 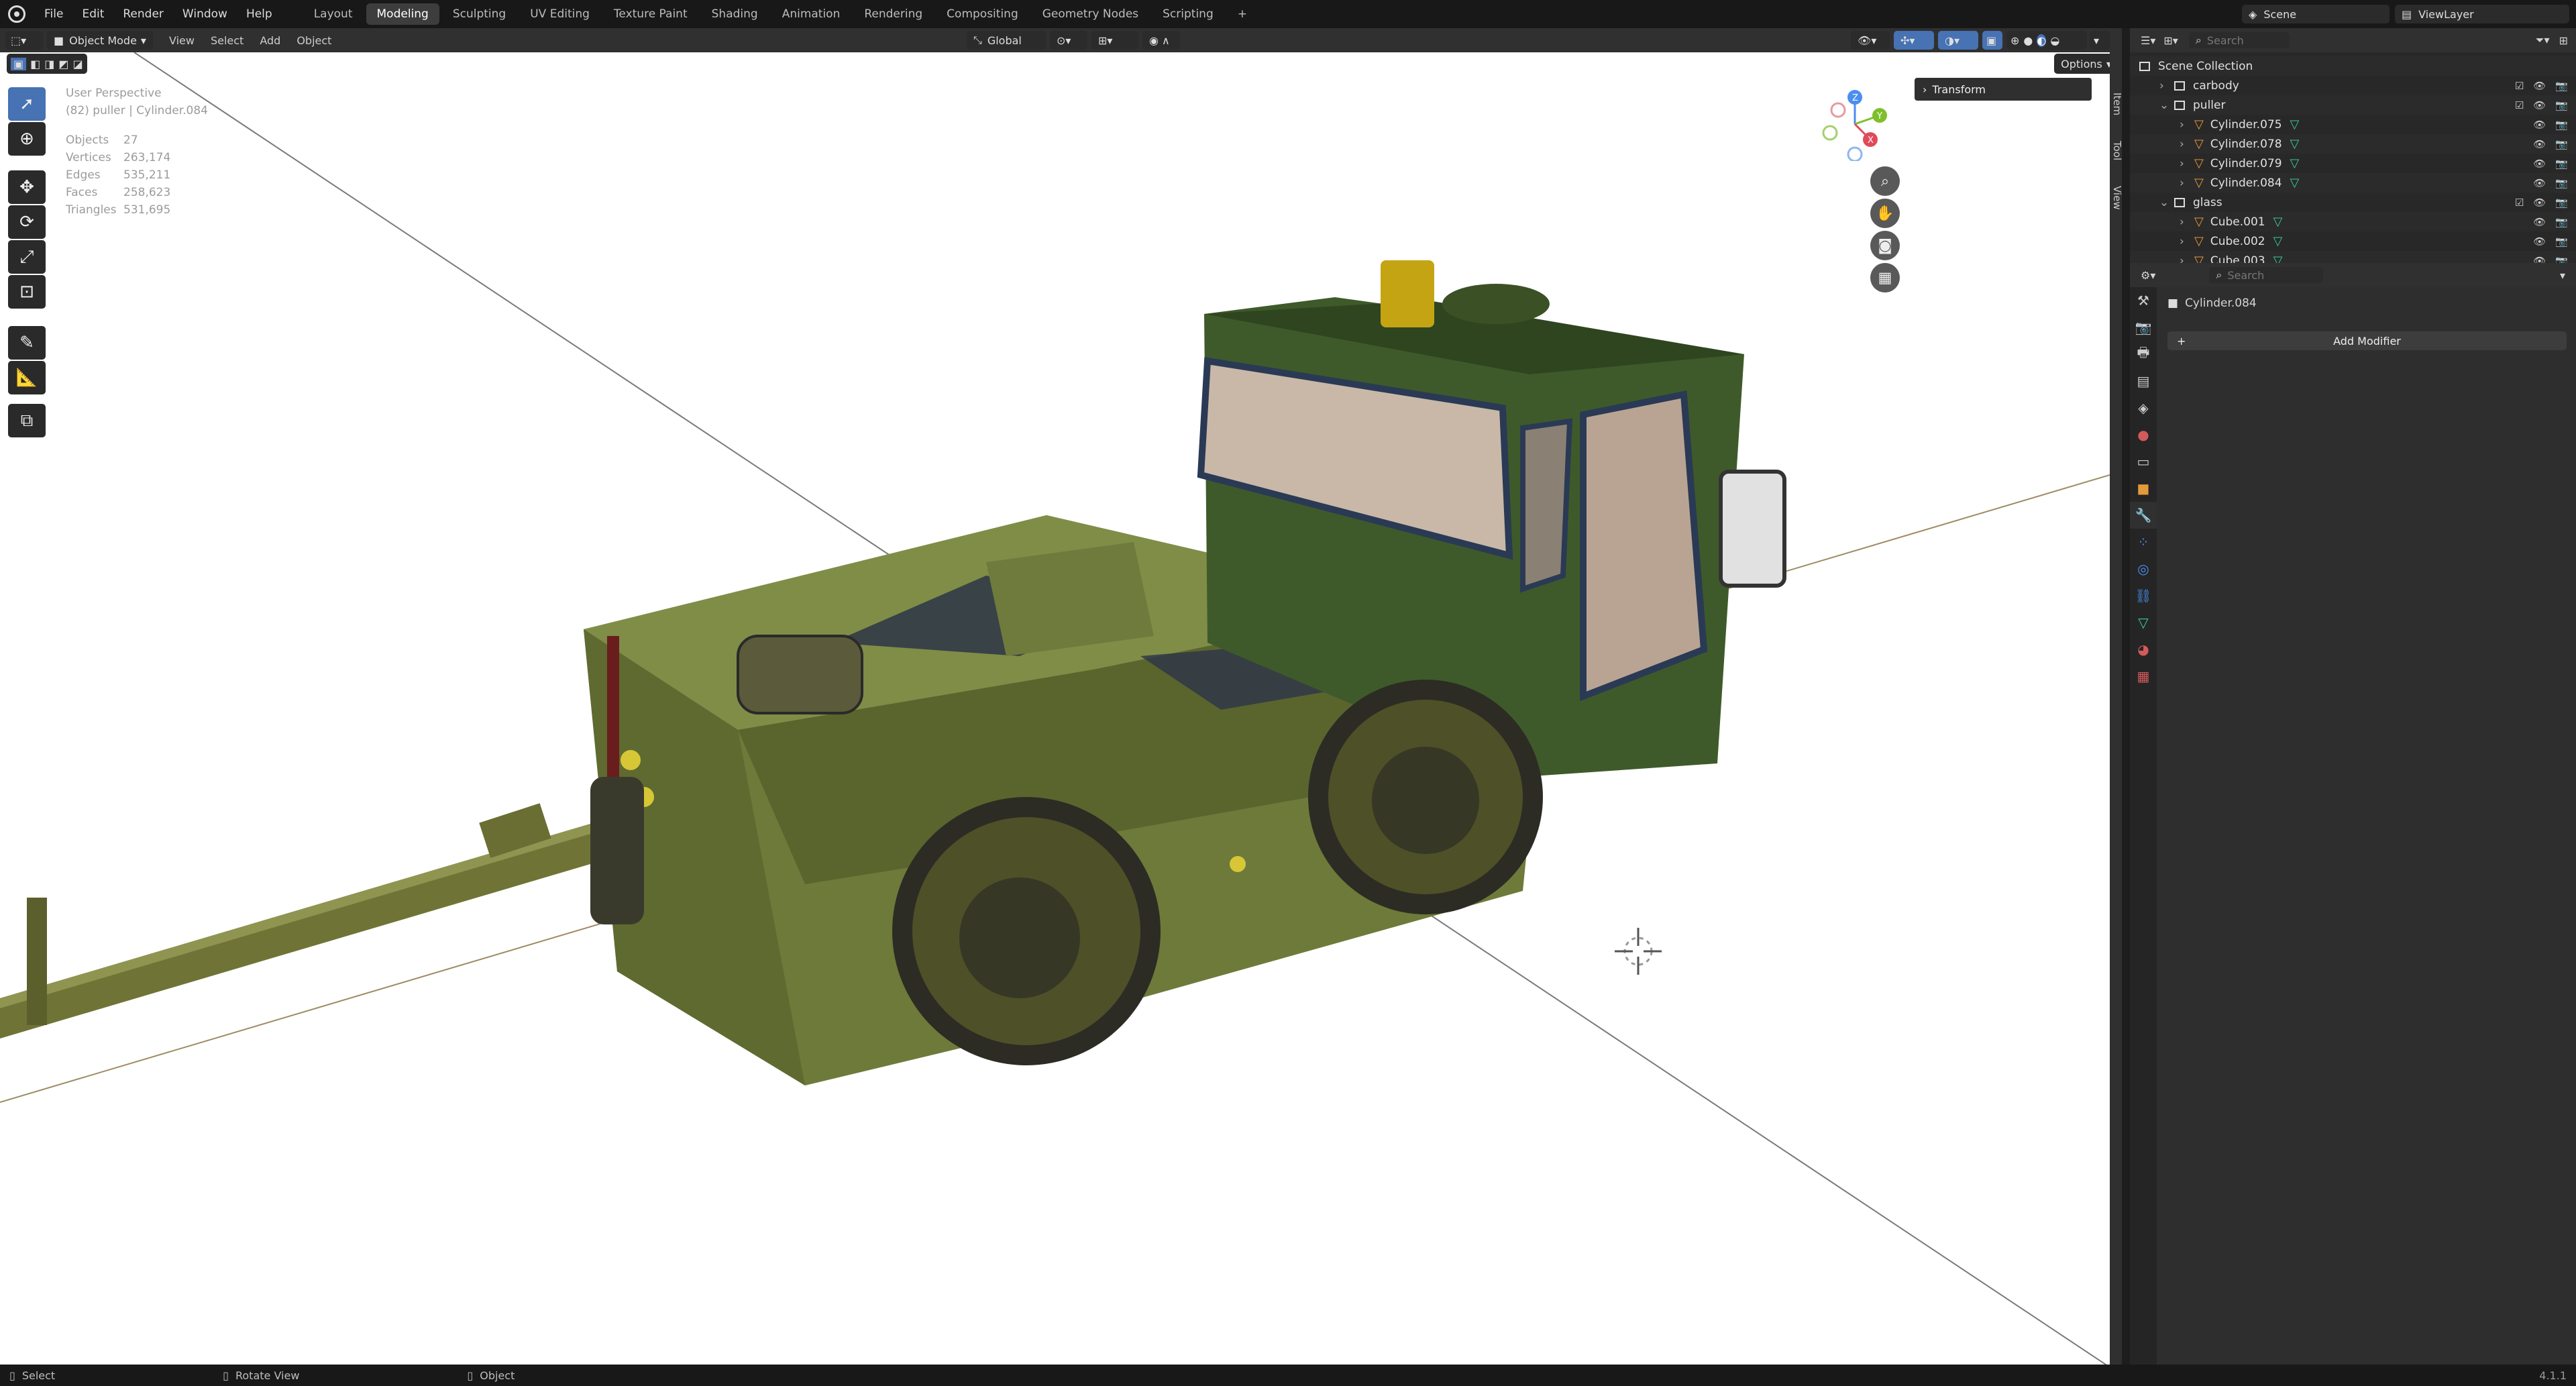 I want to click on world-tab-icon: ●, so click(x=2143, y=434).